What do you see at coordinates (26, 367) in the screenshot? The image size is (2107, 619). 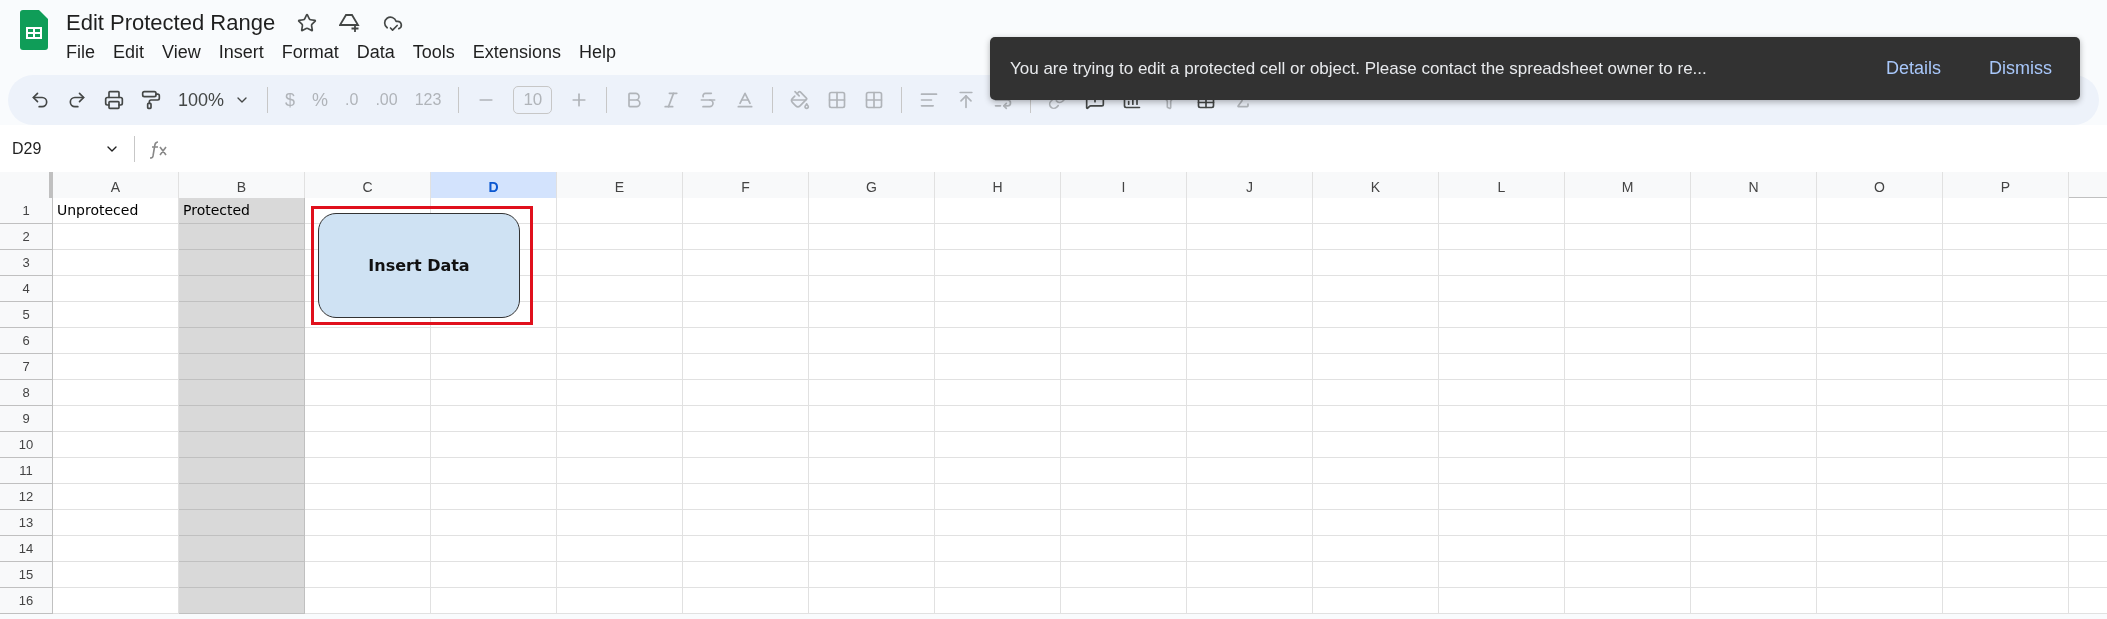 I see `row-header: 7` at bounding box center [26, 367].